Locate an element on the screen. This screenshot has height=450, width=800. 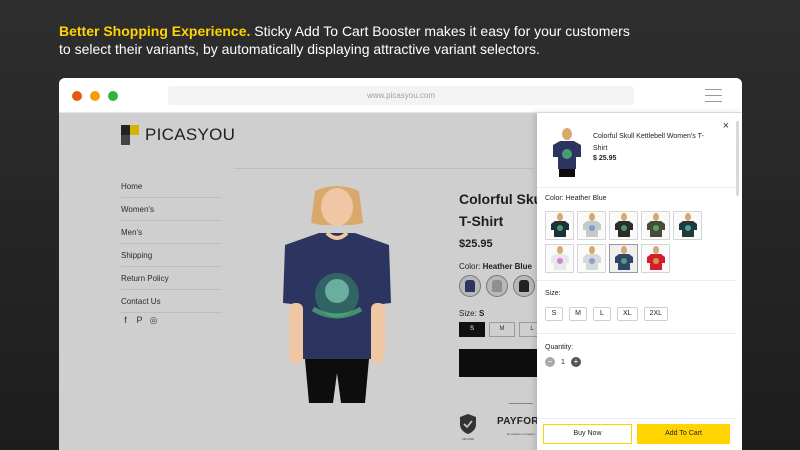
drawer-size-option: S is located at coordinates (554, 314).